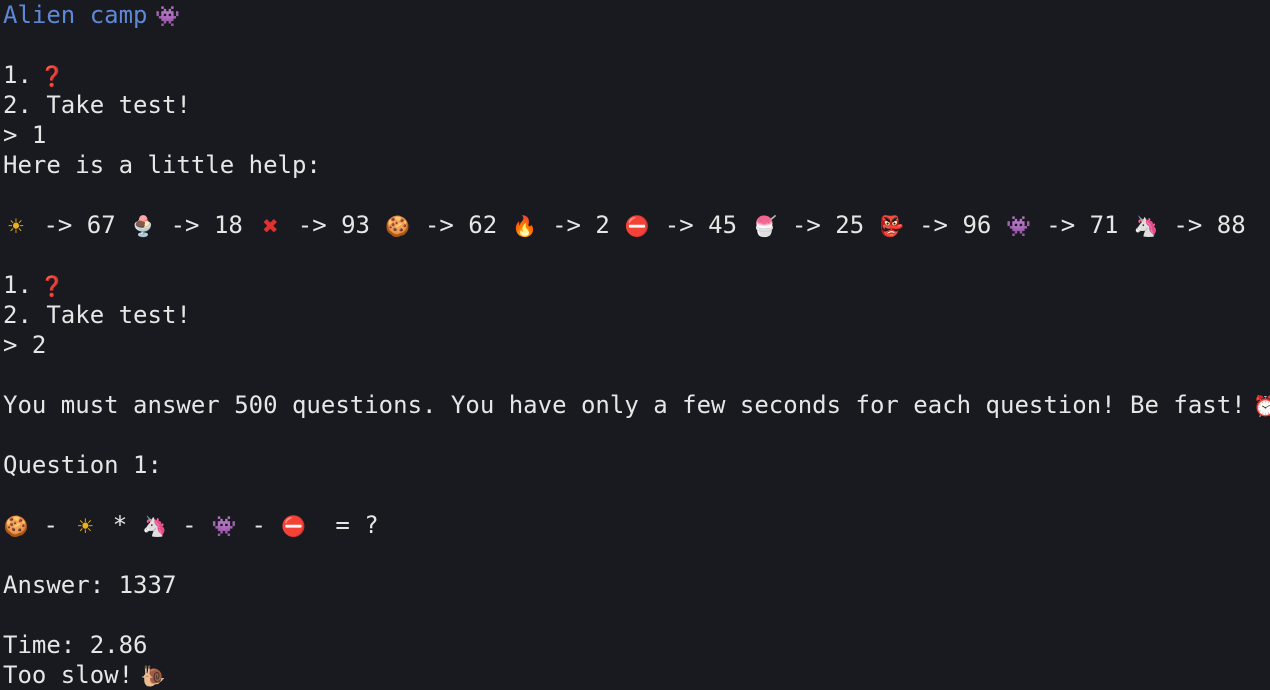 The width and height of the screenshot is (1270, 690). What do you see at coordinates (68, 675) in the screenshot?
I see `result-text: Too slow!` at bounding box center [68, 675].